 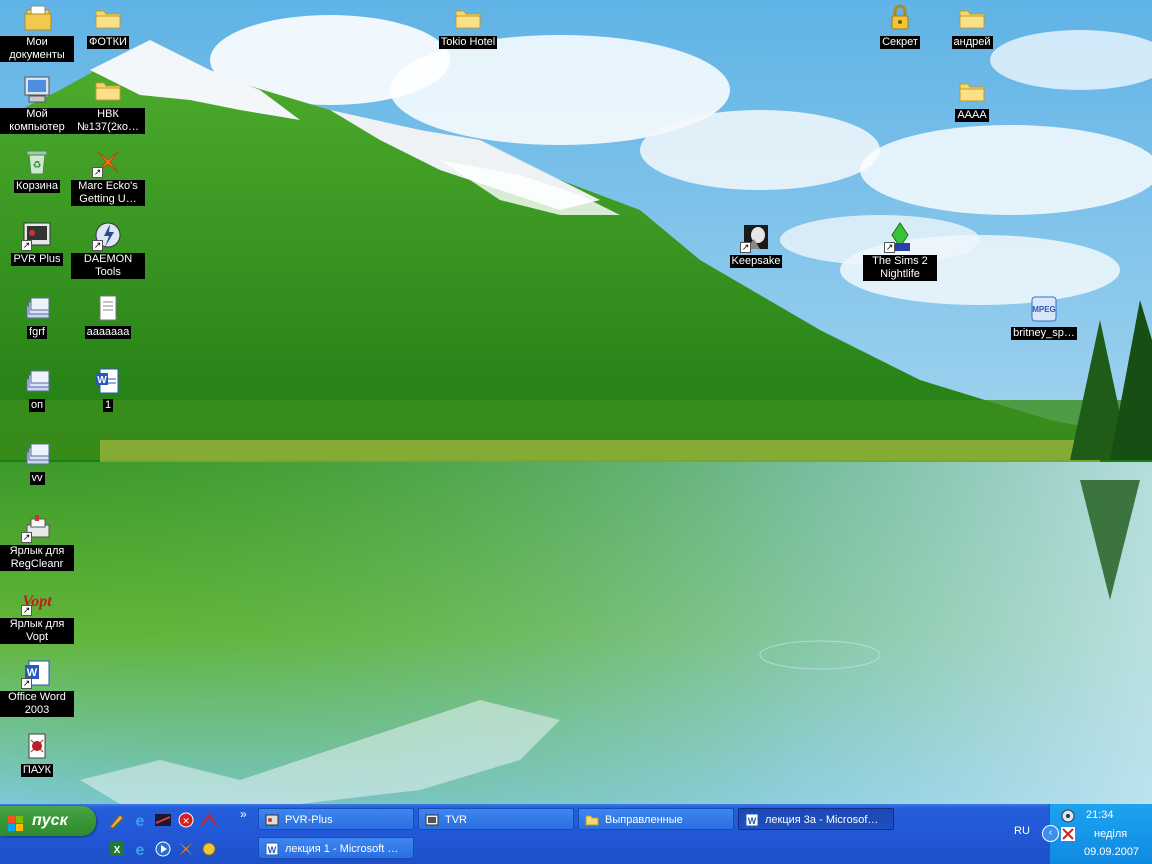 What do you see at coordinates (37, 186) in the screenshot?
I see `desktop-icon-label: Корзина` at bounding box center [37, 186].